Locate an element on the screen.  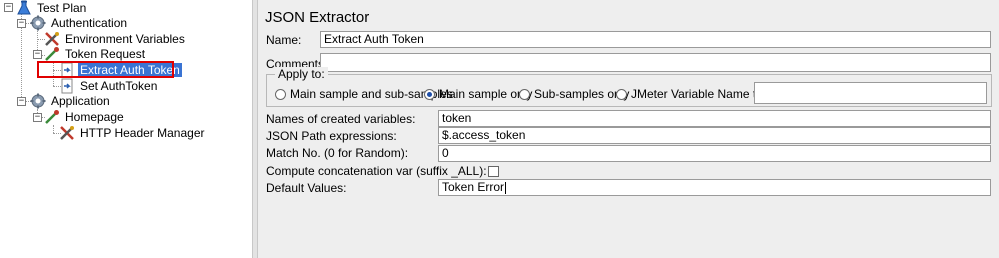
flask-icon is located at coordinates (24, 8).